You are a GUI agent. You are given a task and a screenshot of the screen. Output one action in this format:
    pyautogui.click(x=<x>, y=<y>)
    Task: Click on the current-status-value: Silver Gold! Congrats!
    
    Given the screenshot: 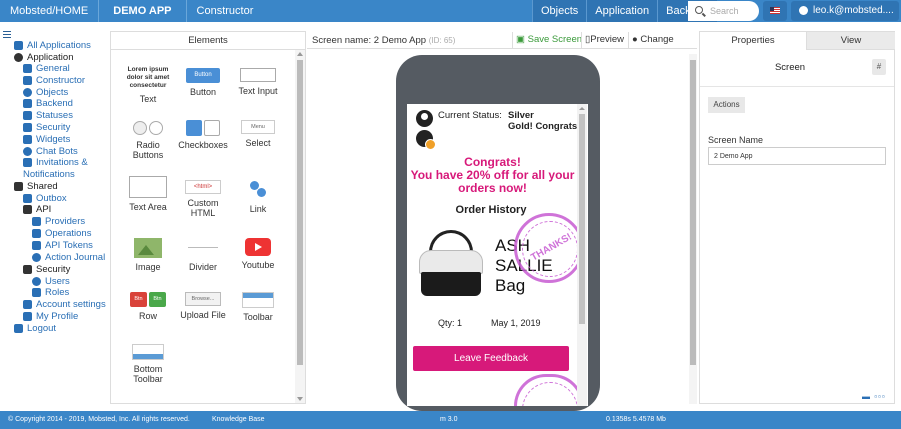 What is the action you would take?
    pyautogui.click(x=544, y=121)
    